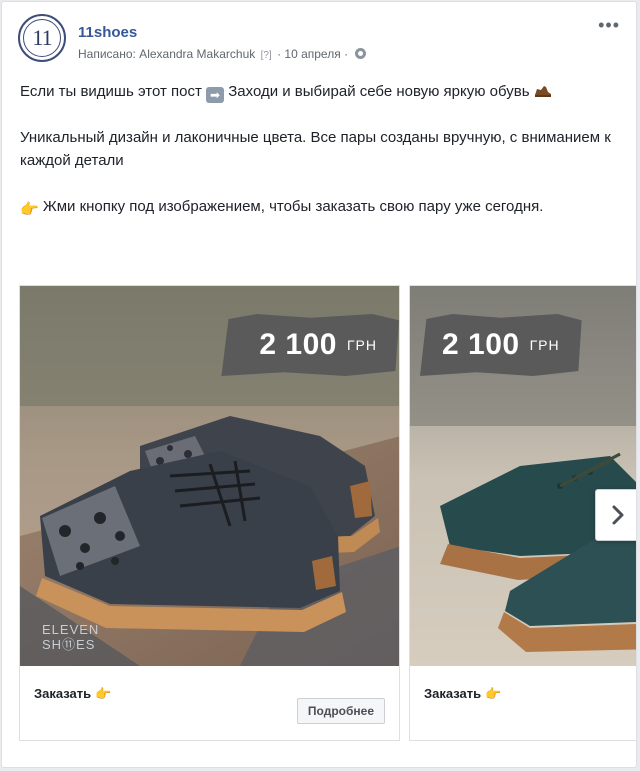  Describe the element at coordinates (266, 55) in the screenshot. I see `help-mark: [?]` at that location.